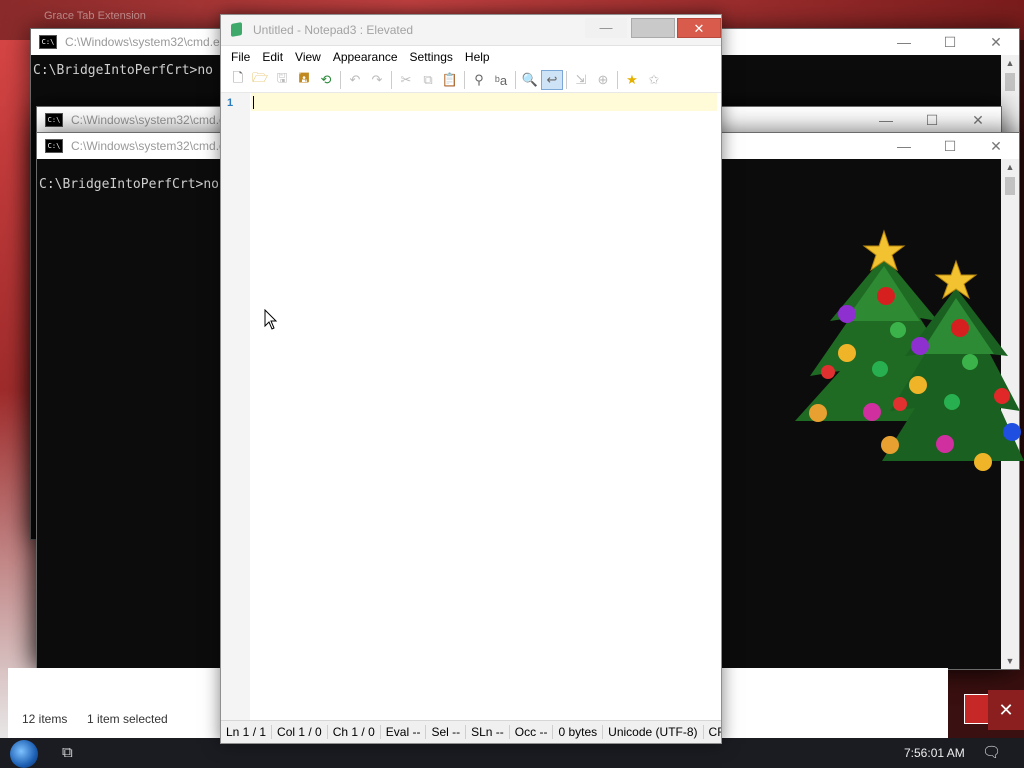 The image size is (1024, 768). What do you see at coordinates (446, 732) in the screenshot?
I see `status-selection: Sel --` at bounding box center [446, 732].